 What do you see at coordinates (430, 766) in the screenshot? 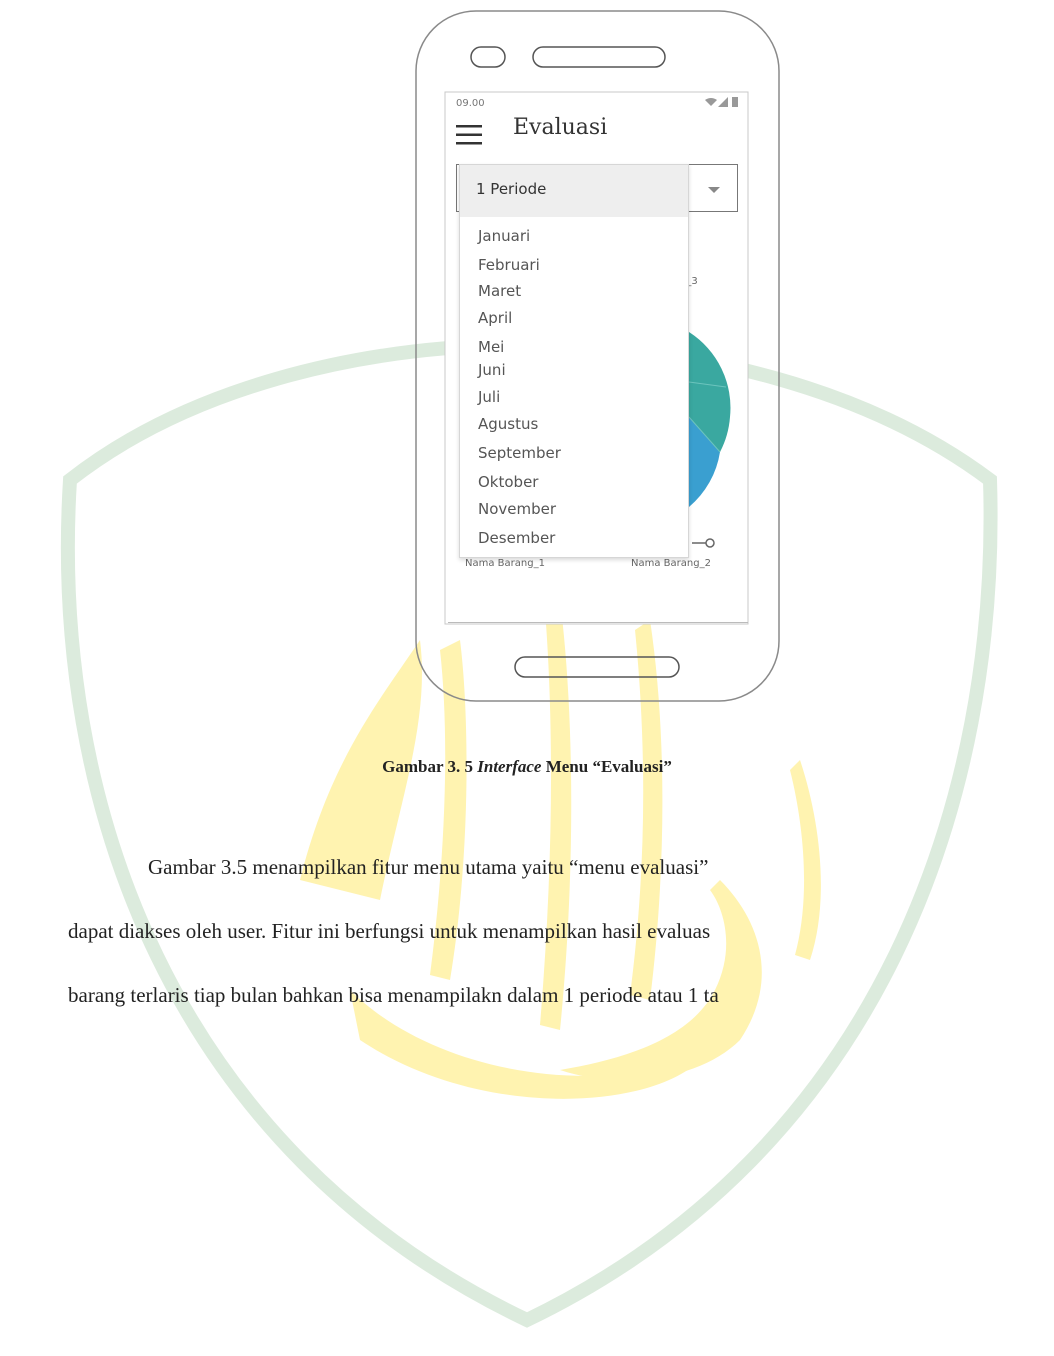
I see `caption-prefix: Gambar 3. 5` at bounding box center [430, 766].